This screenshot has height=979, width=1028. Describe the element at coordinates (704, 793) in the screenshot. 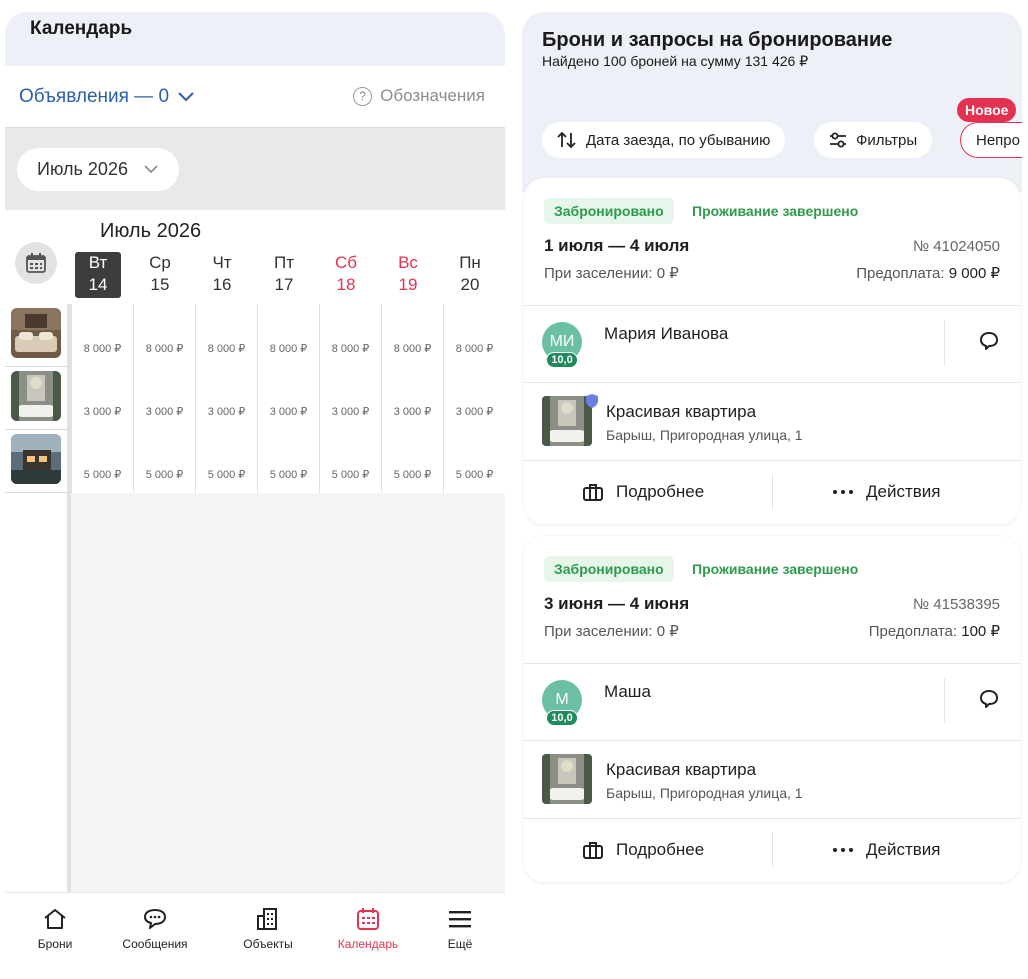

I see `property-address: Барыш, Пригородная улица, 1` at that location.